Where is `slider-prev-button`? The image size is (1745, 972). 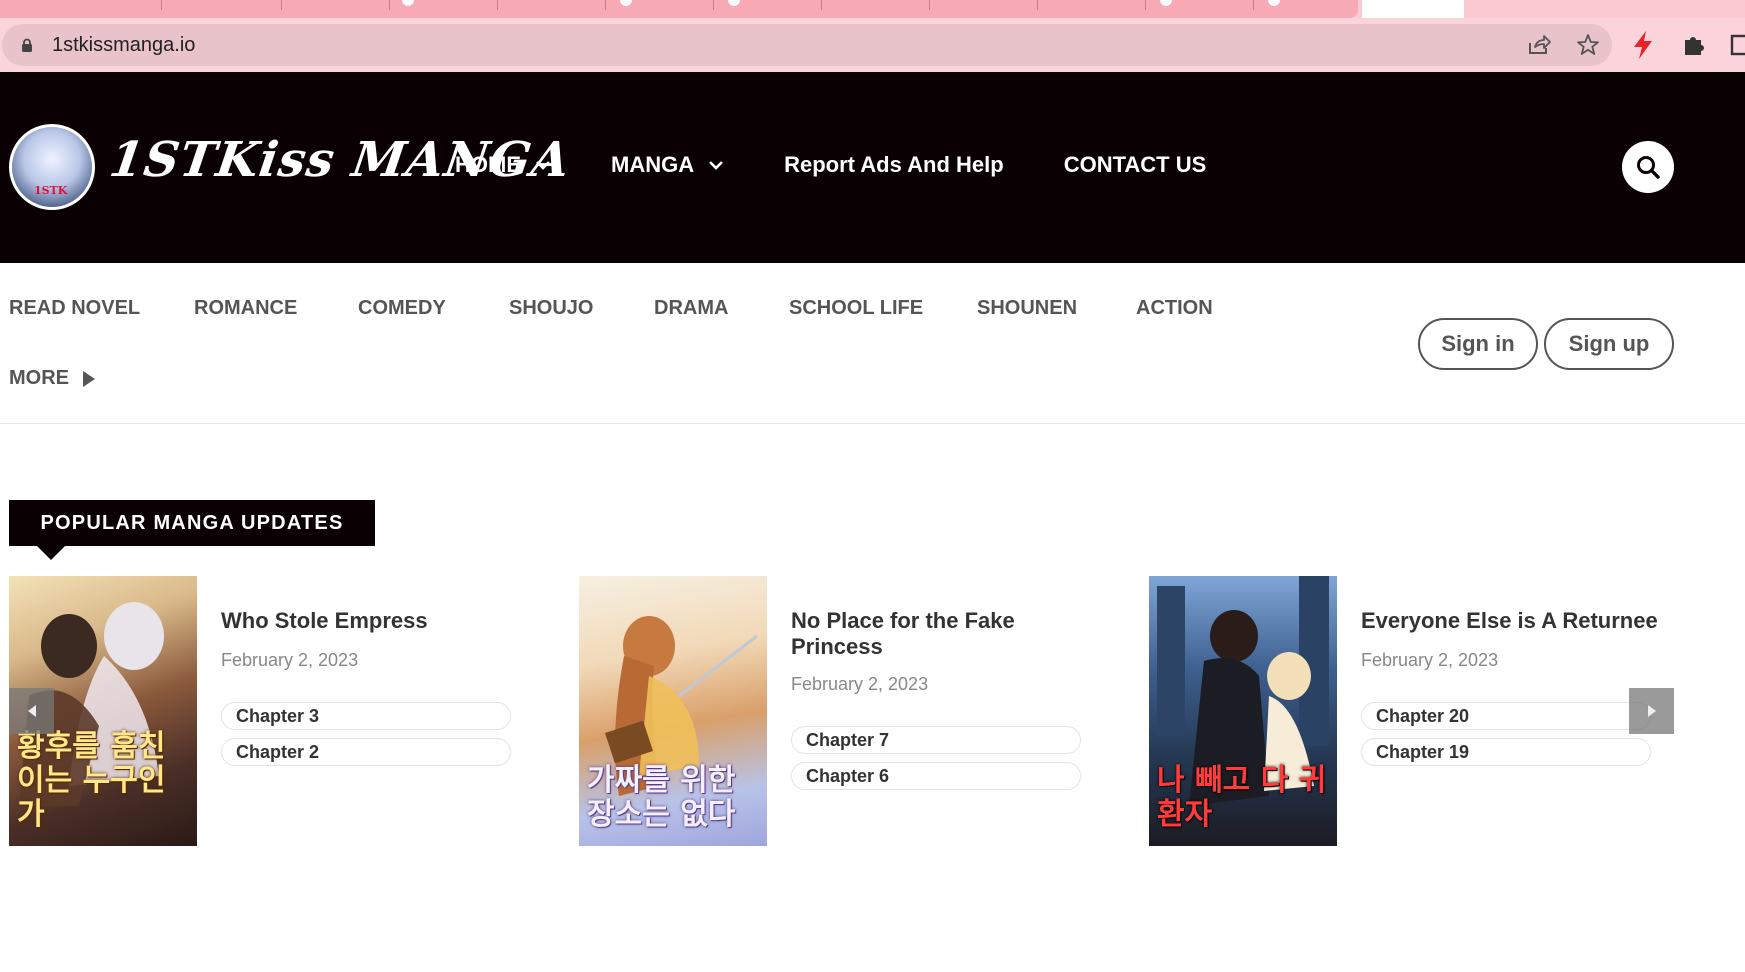 slider-prev-button is located at coordinates (31, 711).